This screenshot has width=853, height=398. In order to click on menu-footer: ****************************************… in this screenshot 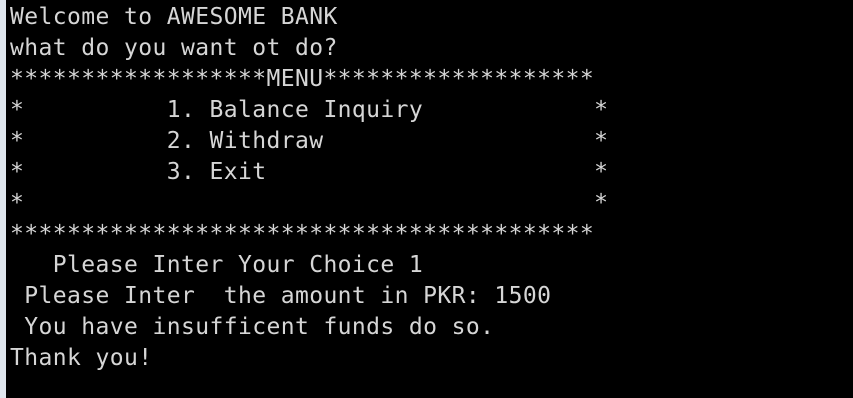, I will do `click(302, 234)`.